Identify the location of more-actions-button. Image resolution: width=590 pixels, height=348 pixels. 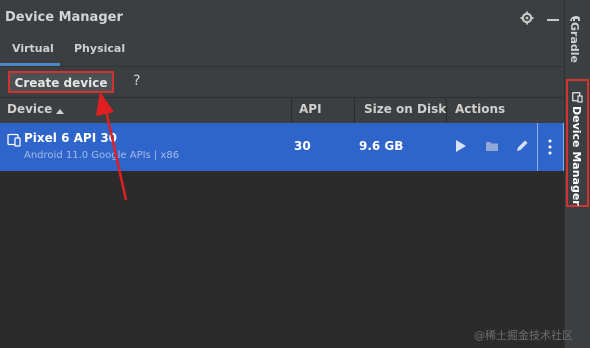
(550, 147).